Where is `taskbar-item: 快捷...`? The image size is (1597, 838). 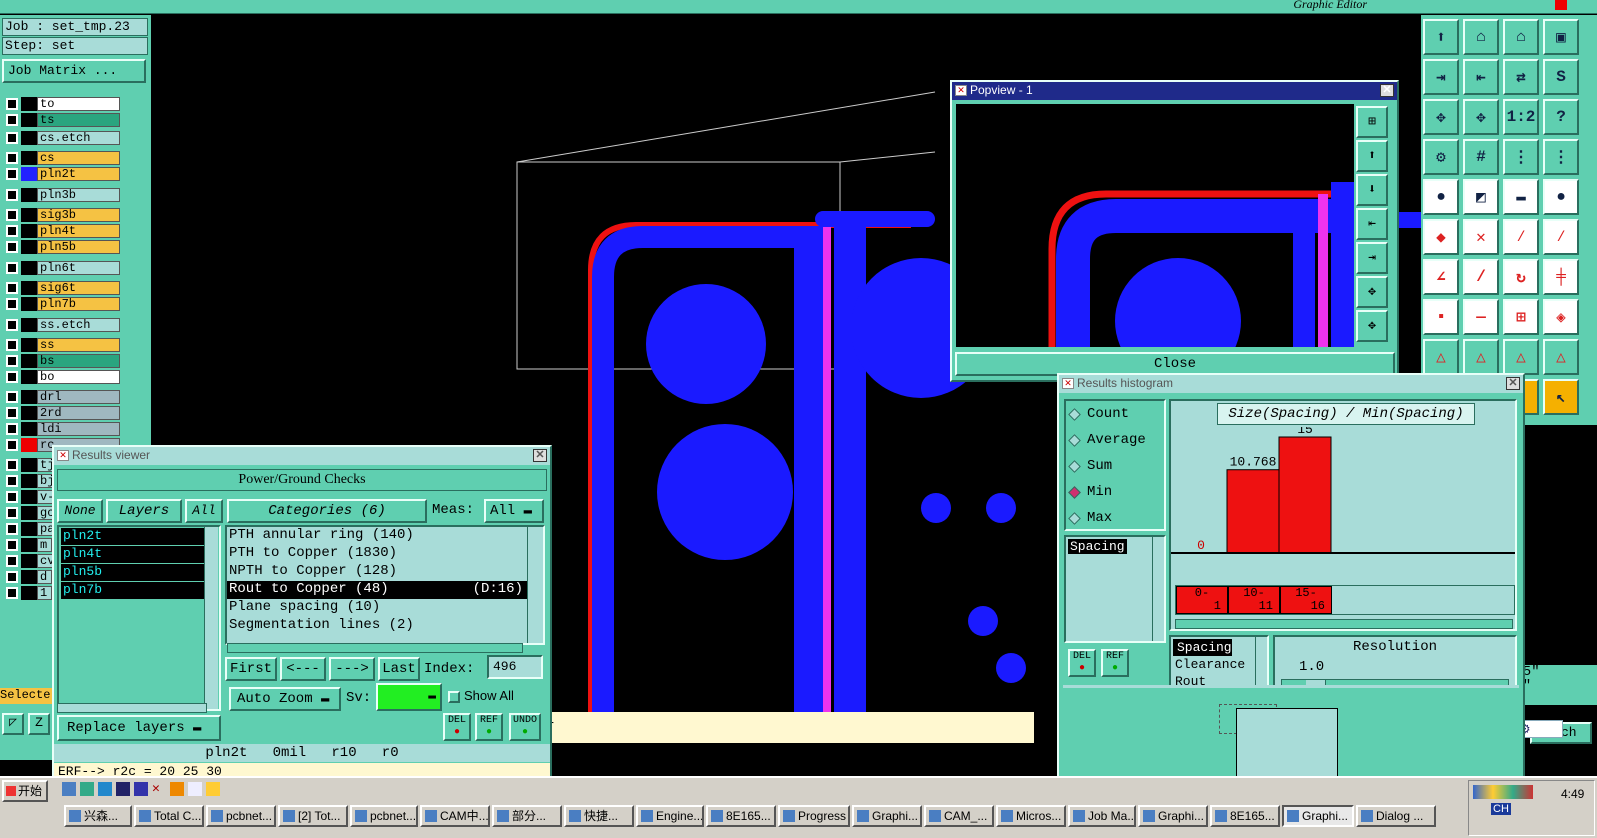
taskbar-item: 快捷... is located at coordinates (599, 816).